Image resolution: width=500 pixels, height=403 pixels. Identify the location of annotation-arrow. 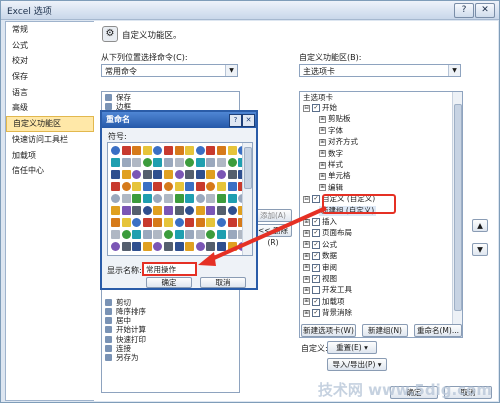
(262, 236).